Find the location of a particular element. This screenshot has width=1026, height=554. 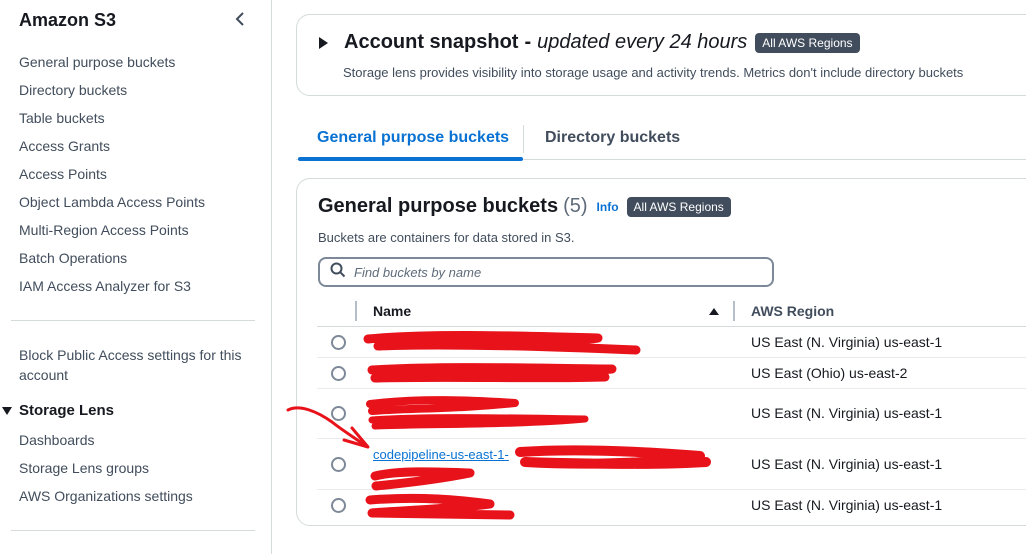

sidebar-item-object-lambda-access-points: Object Lambda Access Points is located at coordinates (112, 206).